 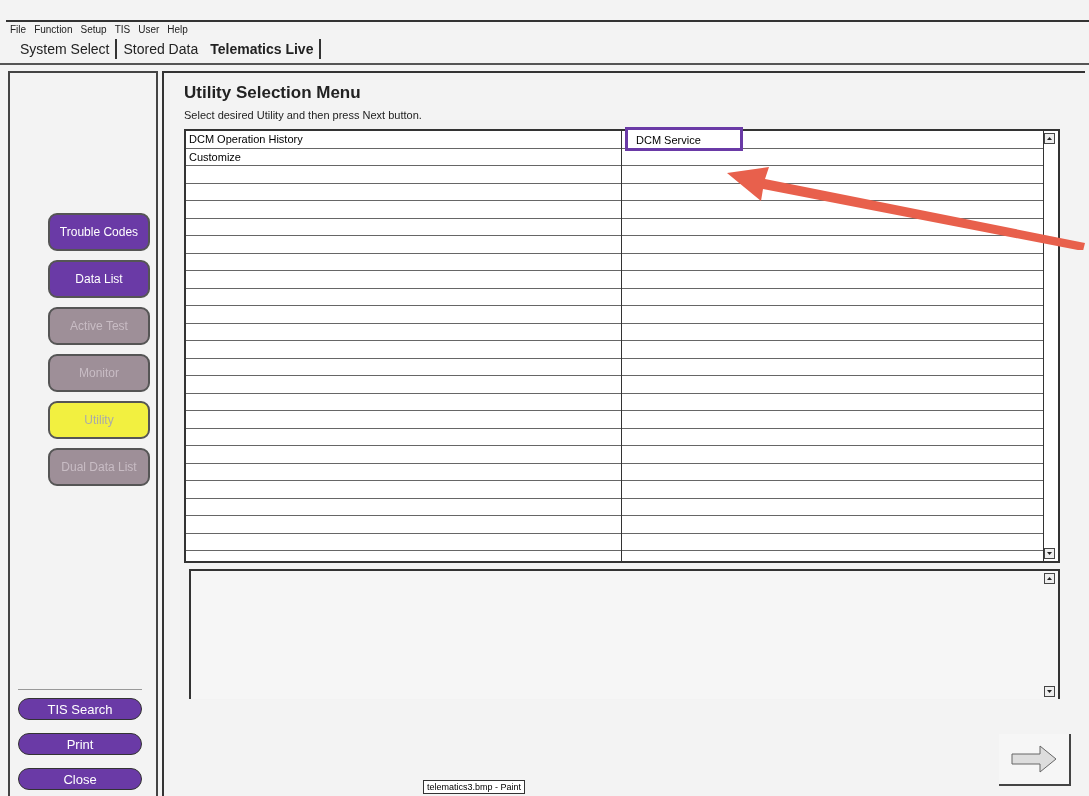 I want to click on menu-item: File, so click(x=18, y=29).